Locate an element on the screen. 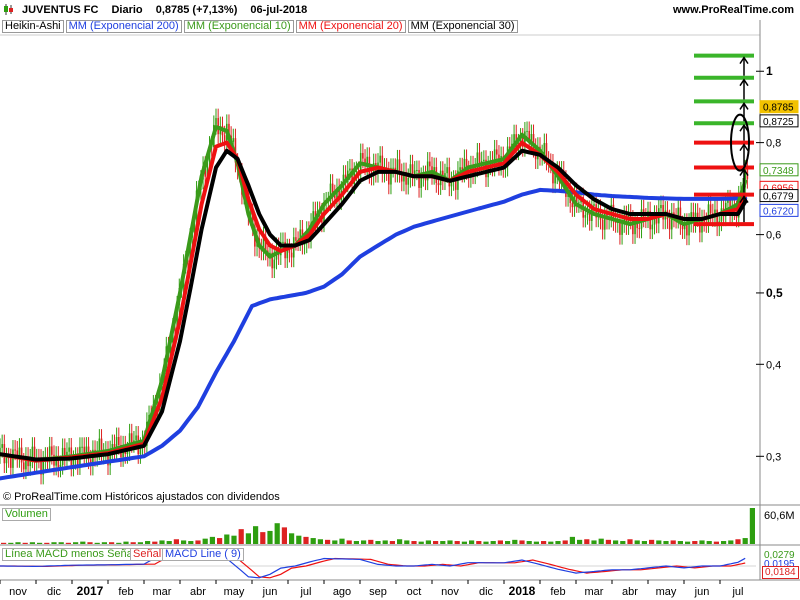  price-label-text: 0,7348 is located at coordinates (778, 171).